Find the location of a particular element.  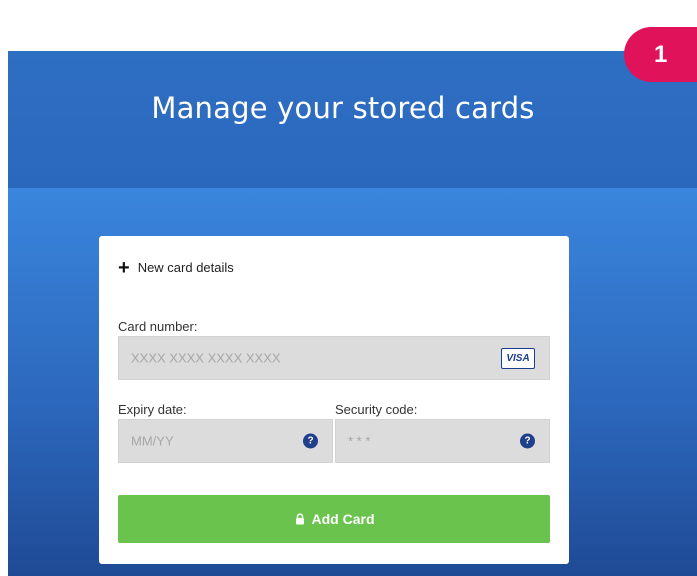

add-card-button: Add Card is located at coordinates (334, 519).